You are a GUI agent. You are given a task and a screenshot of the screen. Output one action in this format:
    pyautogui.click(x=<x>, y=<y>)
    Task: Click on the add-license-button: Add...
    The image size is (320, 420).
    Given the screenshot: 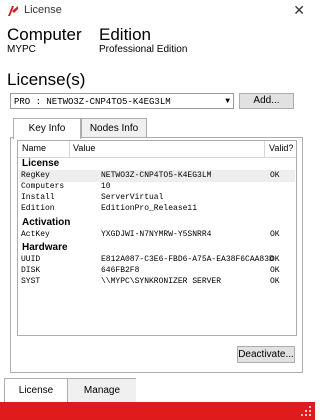 What is the action you would take?
    pyautogui.click(x=266, y=101)
    